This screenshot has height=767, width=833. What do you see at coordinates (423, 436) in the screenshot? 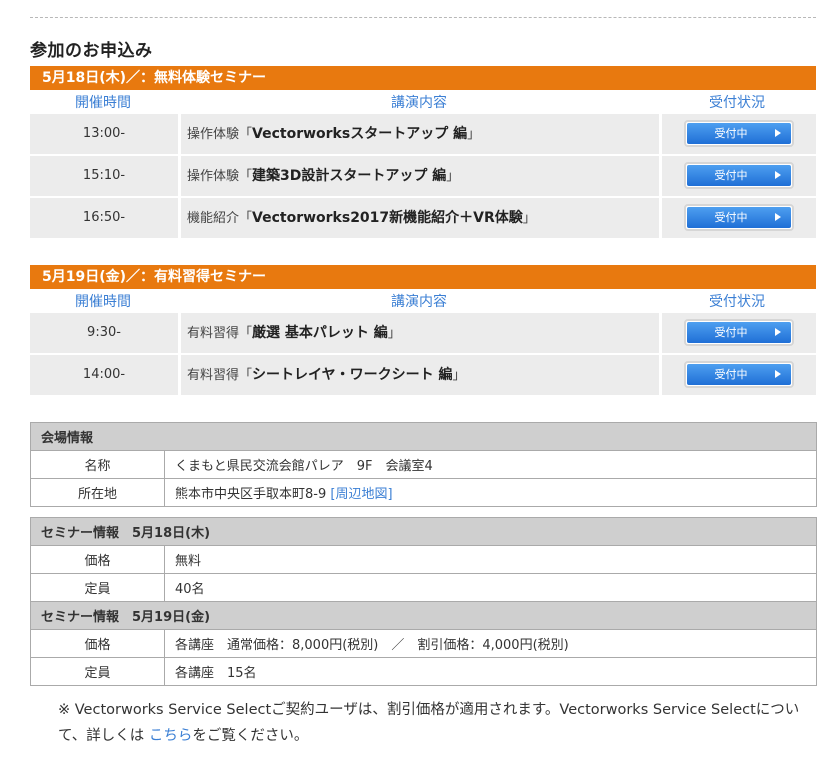
I see `venue-heading: 会場情報` at bounding box center [423, 436].